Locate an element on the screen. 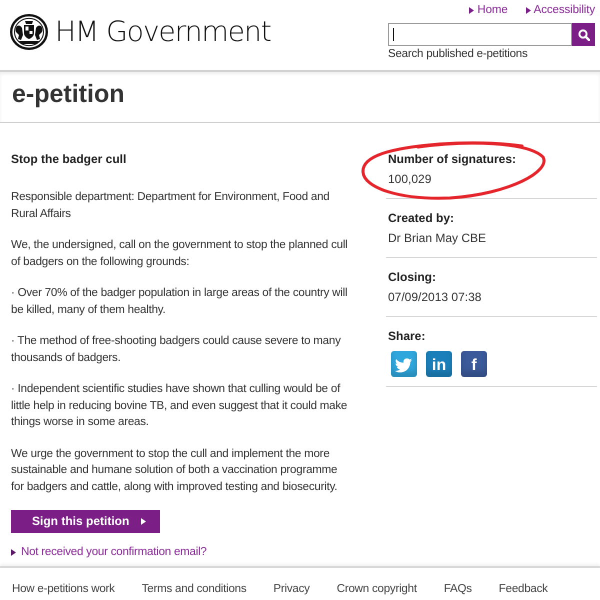  header-link: Accessibility is located at coordinates (560, 10).